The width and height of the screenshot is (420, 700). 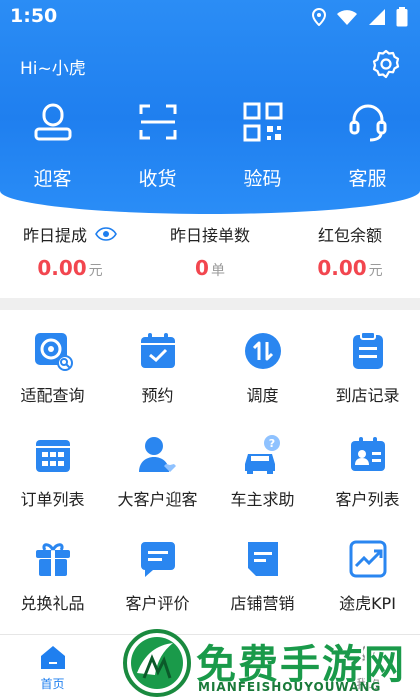 I want to click on stat-title-wrap: 昨日提成, so click(x=70, y=234).